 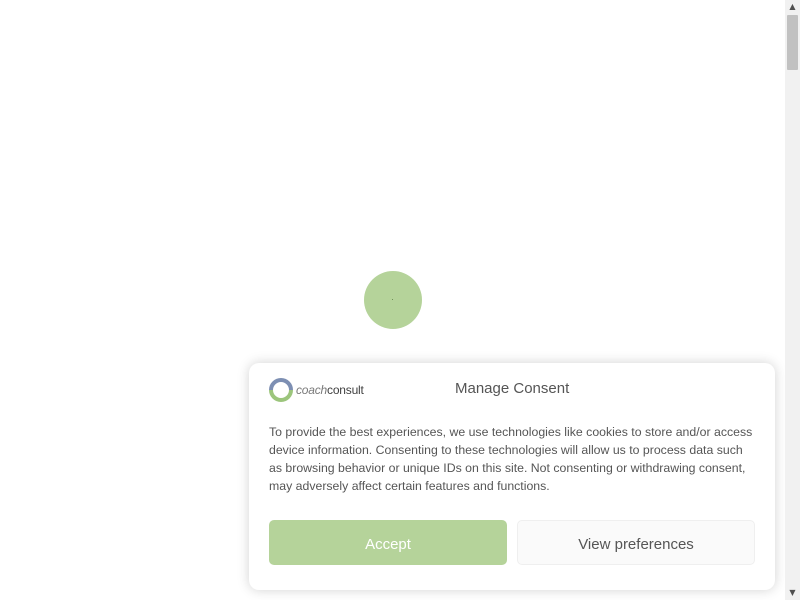 I want to click on coachconsult-logo-icon, so click(x=281, y=390).